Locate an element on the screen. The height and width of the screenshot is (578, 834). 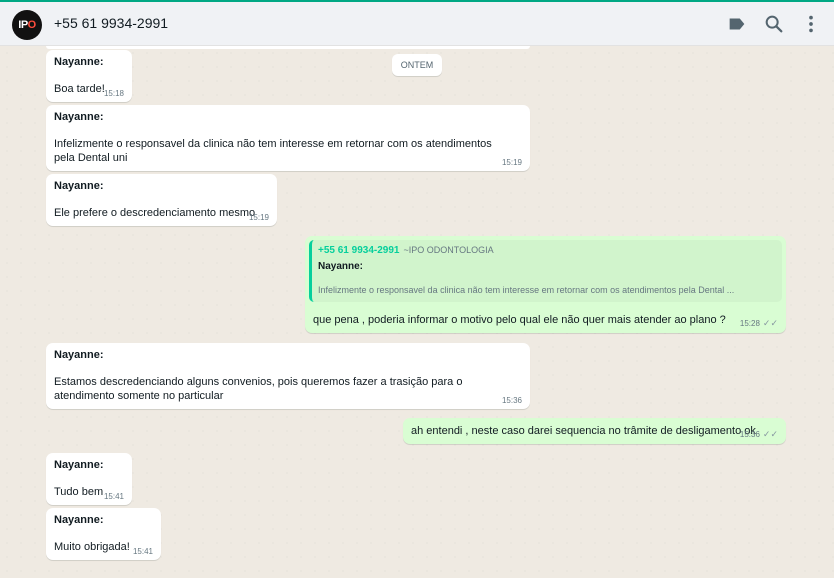
previous-message-edge is located at coordinates (288, 47).